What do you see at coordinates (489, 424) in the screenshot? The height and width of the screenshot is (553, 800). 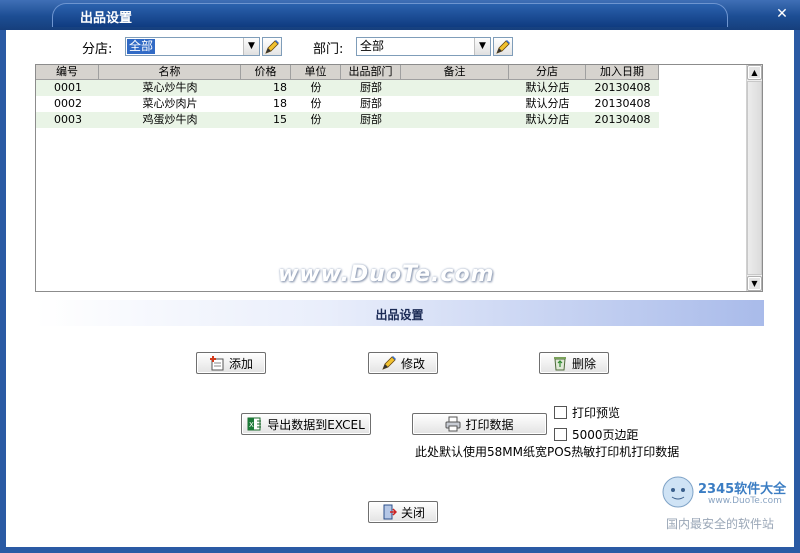 I see `print-button-label: 打印数据` at bounding box center [489, 424].